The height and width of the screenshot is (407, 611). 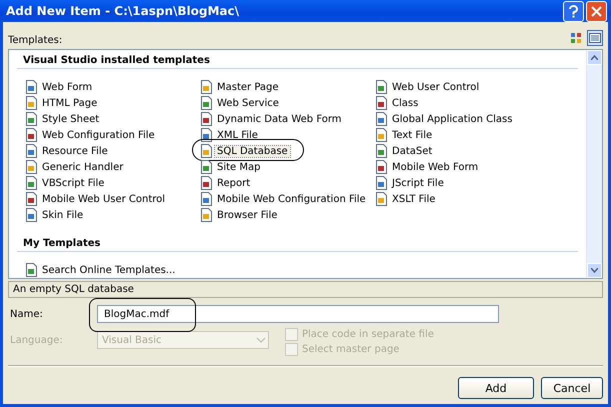 I want to click on dialog-button: Add, so click(x=496, y=388).